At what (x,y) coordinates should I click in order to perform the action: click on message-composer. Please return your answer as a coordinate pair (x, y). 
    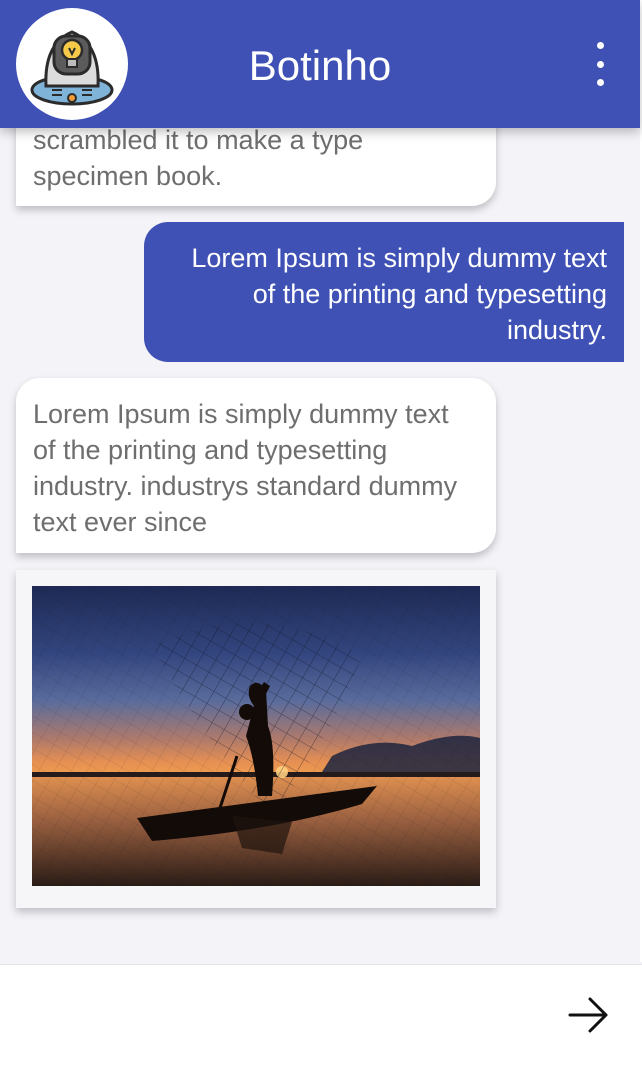
    Looking at the image, I should click on (321, 1014).